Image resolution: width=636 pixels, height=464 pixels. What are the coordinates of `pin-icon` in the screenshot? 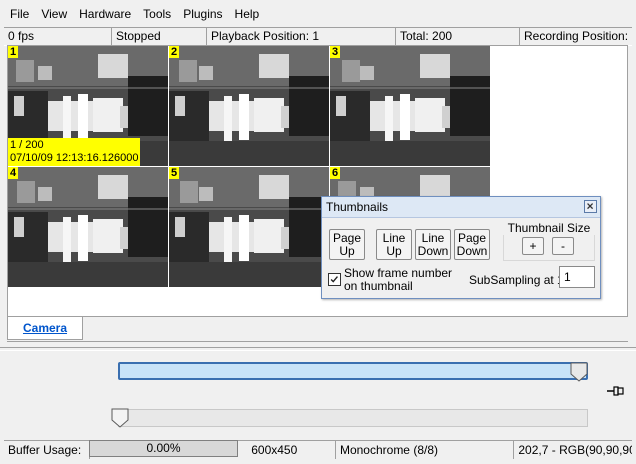 It's located at (615, 391).